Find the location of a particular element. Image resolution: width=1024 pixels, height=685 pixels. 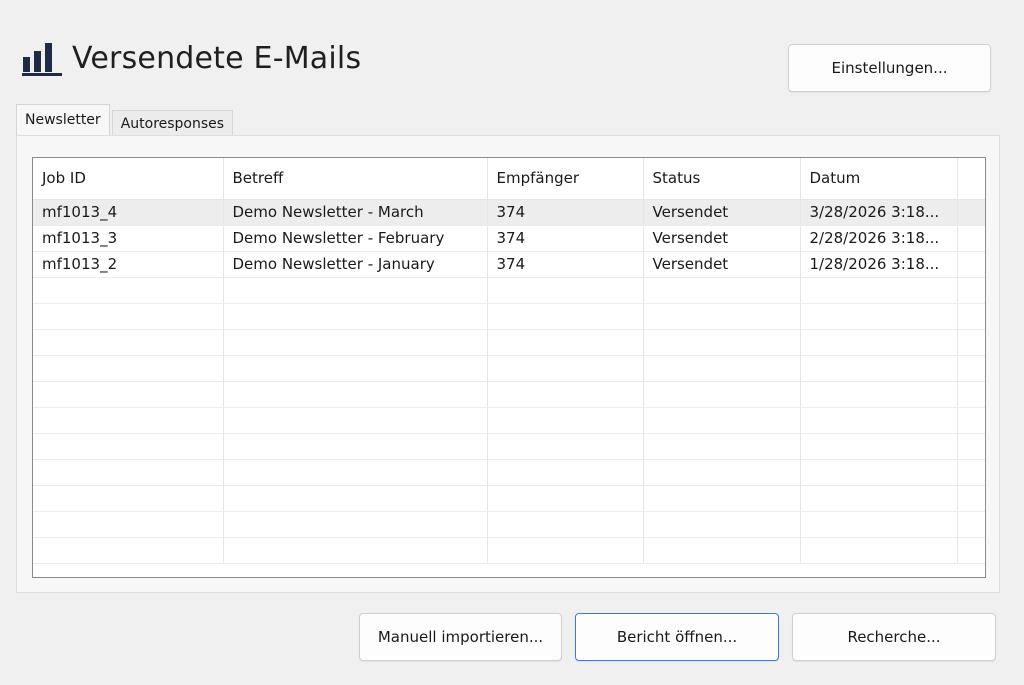

column-header-job-id: Job ID is located at coordinates (128, 179).